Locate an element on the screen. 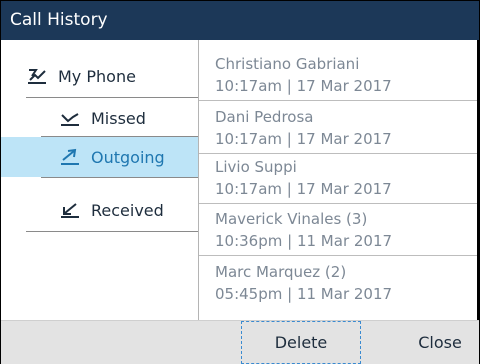 This screenshot has width=480, height=364. outgoing-call-icon is located at coordinates (70, 157).